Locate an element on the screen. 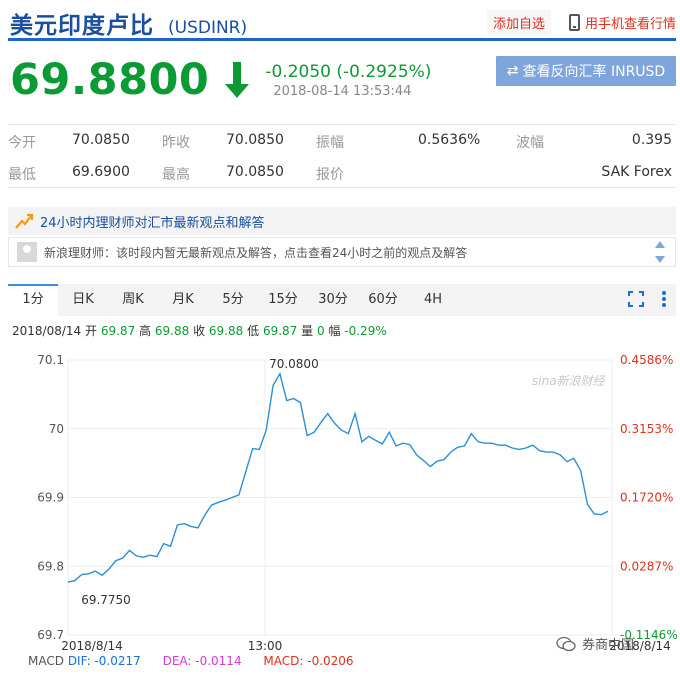 The image size is (680, 675). tab-1min: 1分 is located at coordinates (33, 300).